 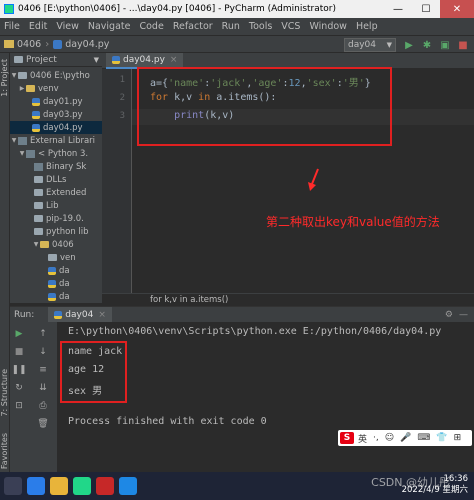 I want to click on keyboard-icon: ⌨, so click(x=423, y=438).